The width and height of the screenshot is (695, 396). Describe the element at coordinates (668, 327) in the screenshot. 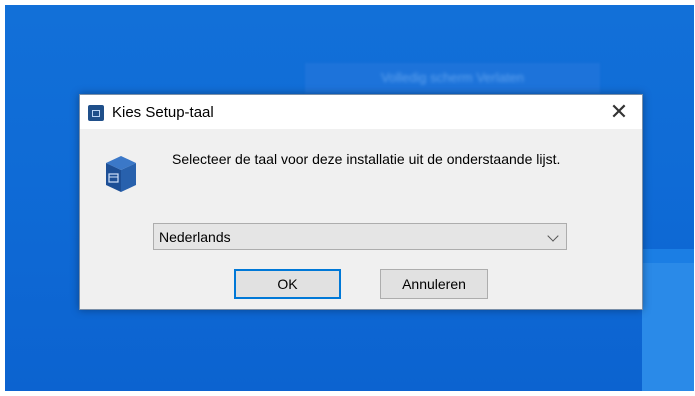

I see `background-pane-inner` at that location.